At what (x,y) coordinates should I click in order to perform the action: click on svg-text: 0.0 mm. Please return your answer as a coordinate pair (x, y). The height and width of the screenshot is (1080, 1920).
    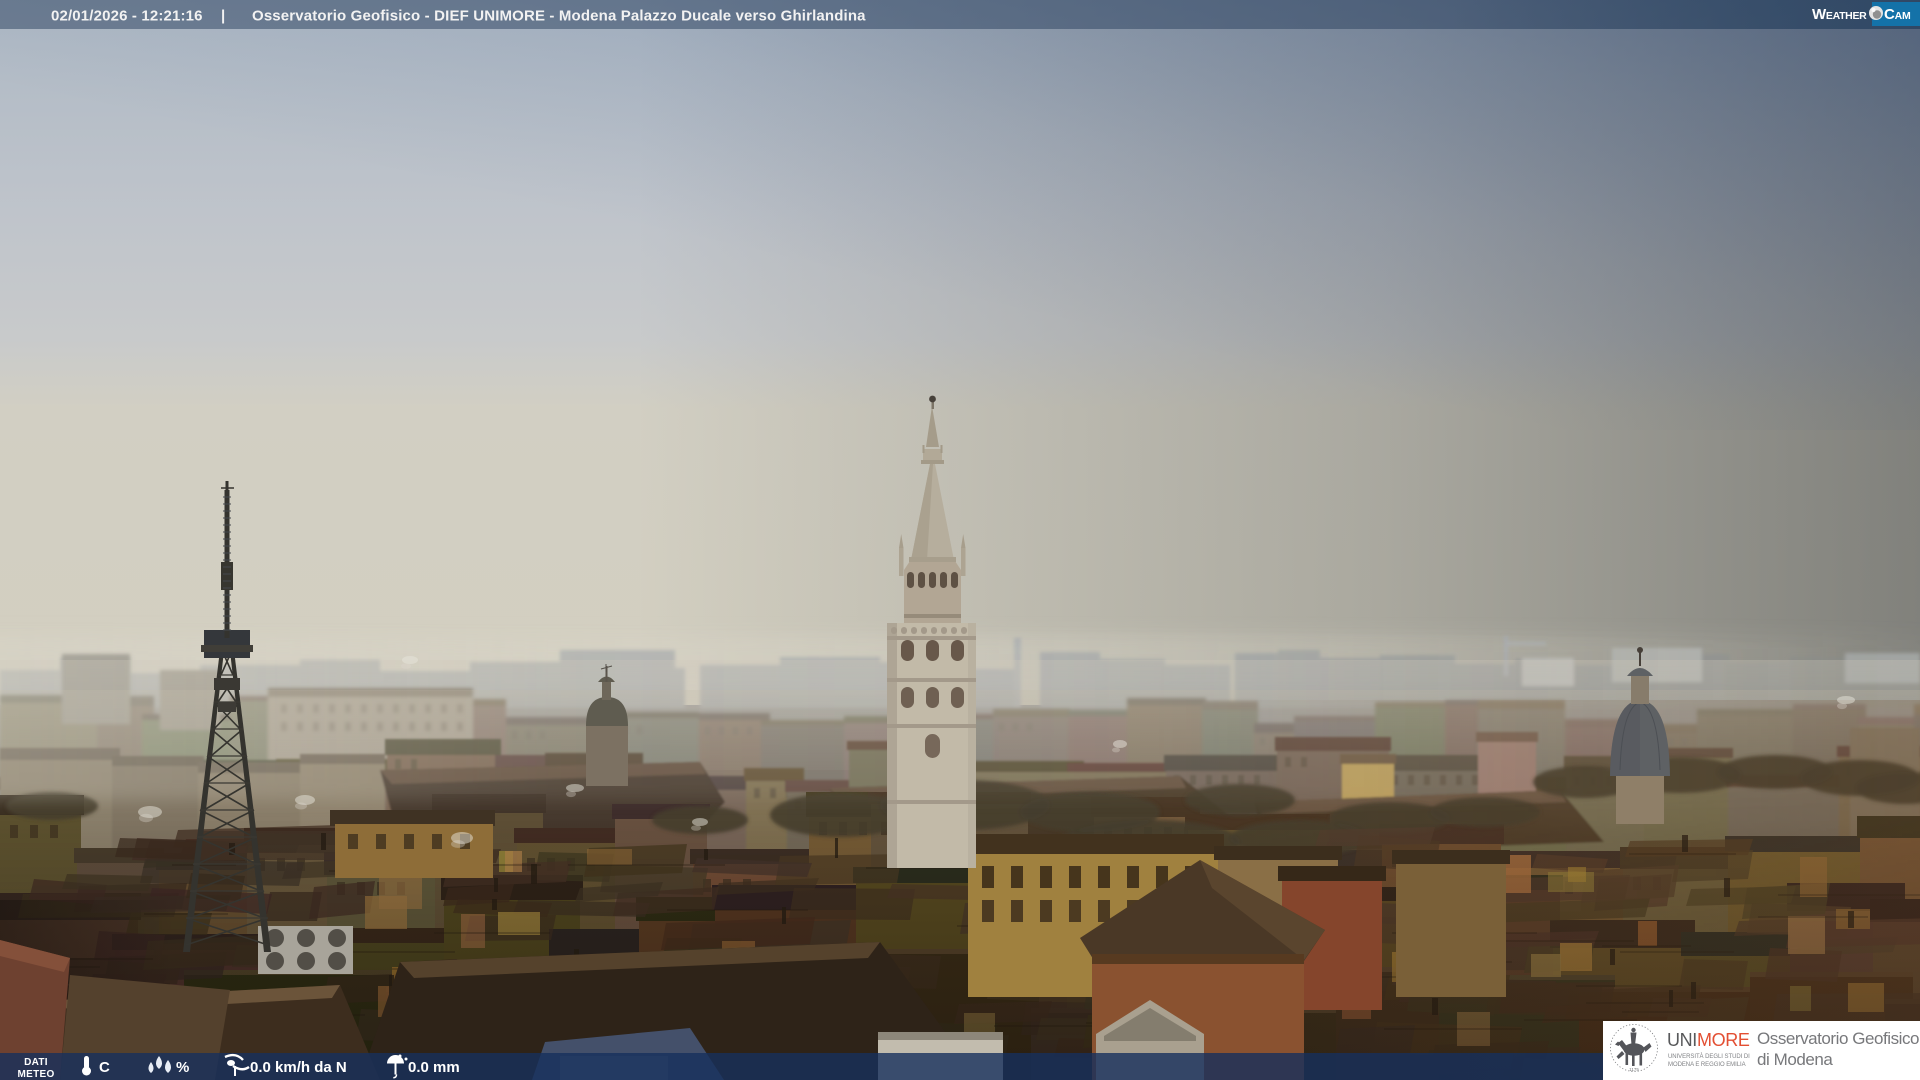
    Looking at the image, I should click on (434, 1067).